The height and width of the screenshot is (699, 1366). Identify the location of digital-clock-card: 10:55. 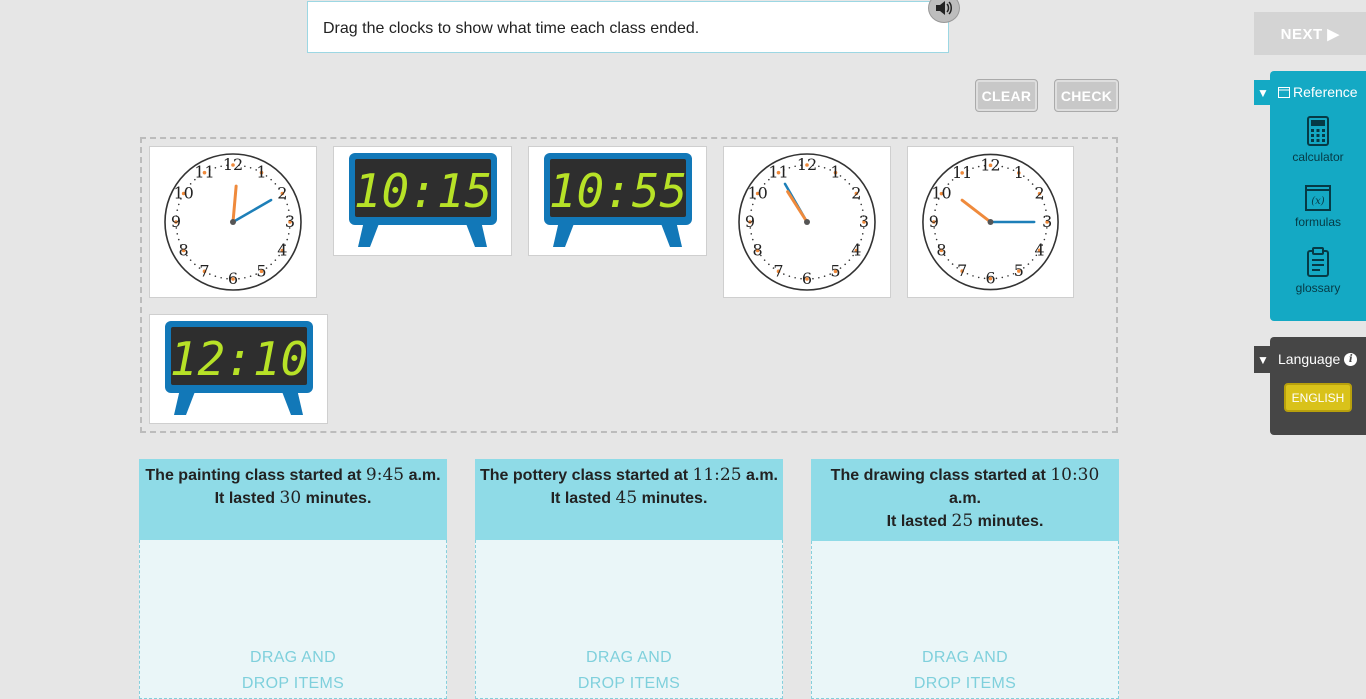
(617, 201).